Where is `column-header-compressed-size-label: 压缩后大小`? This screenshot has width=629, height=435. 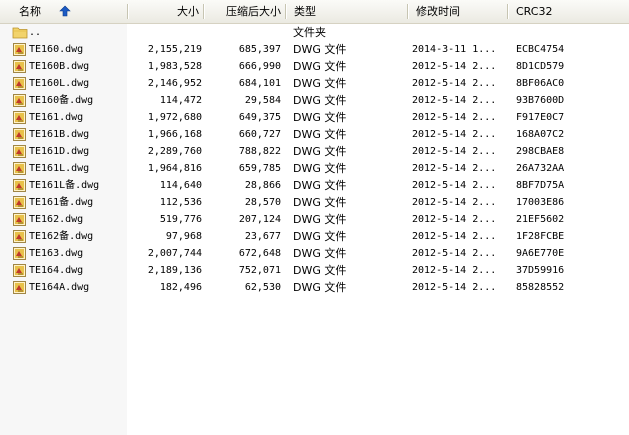 column-header-compressed-size-label: 压缩后大小 is located at coordinates (253, 11).